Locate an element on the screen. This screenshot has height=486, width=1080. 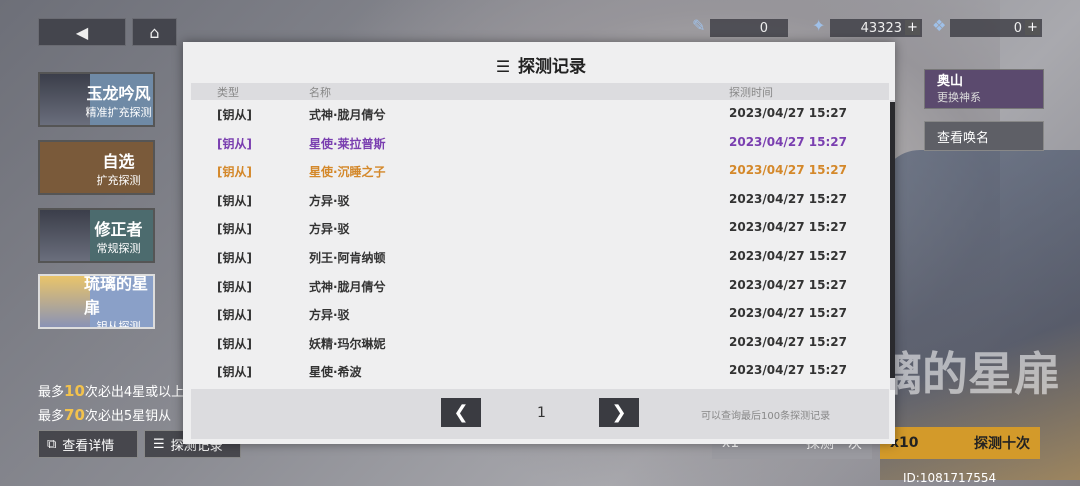
chevron-right-icon: ❯ is located at coordinates (619, 412).